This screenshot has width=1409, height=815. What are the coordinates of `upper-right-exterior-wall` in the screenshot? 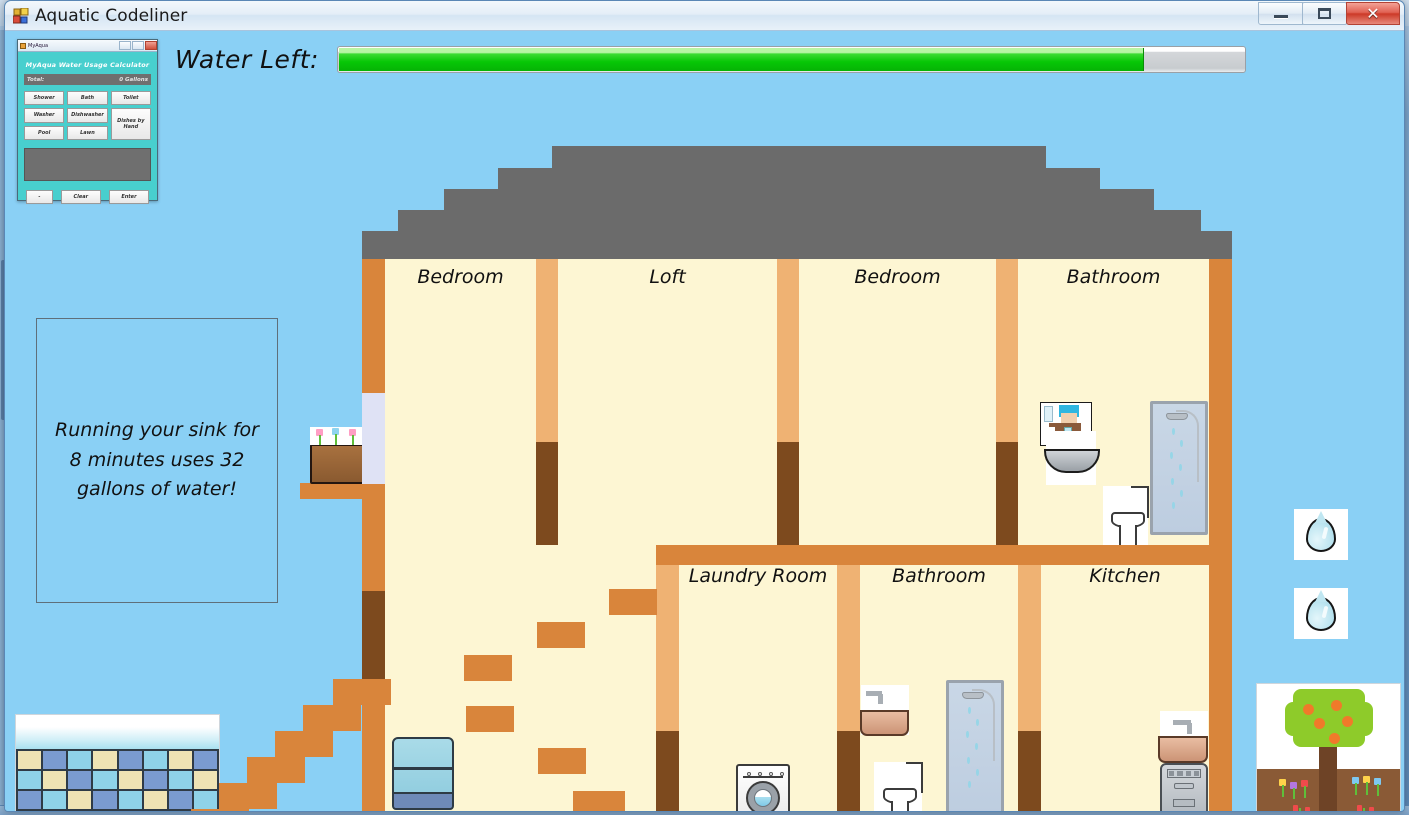 It's located at (1220, 402).